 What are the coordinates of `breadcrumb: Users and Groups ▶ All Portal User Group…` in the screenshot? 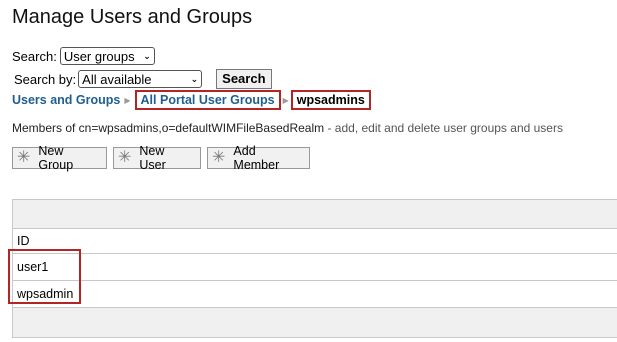 It's located at (191, 100).